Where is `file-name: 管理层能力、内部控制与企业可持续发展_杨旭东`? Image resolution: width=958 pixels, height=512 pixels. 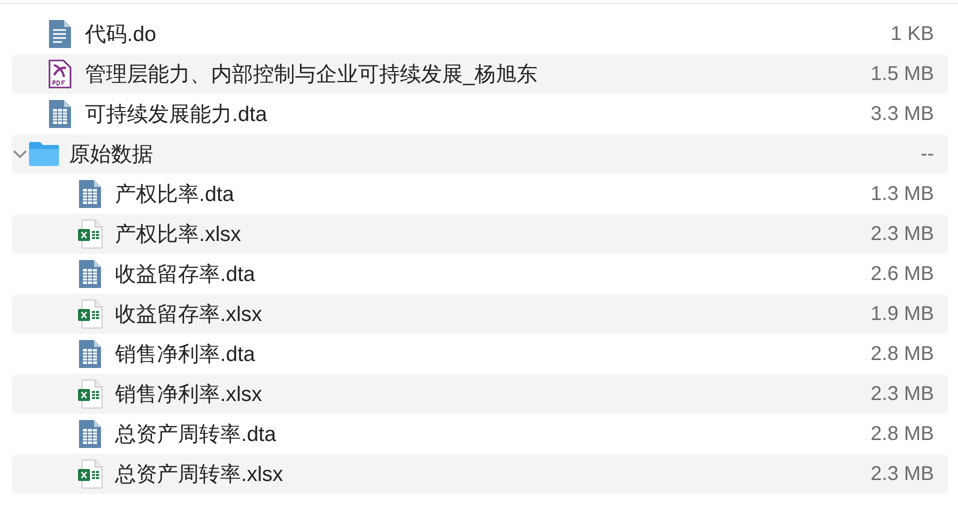
file-name: 管理层能力、内部控制与企业可持续发展_杨旭东 is located at coordinates (312, 75).